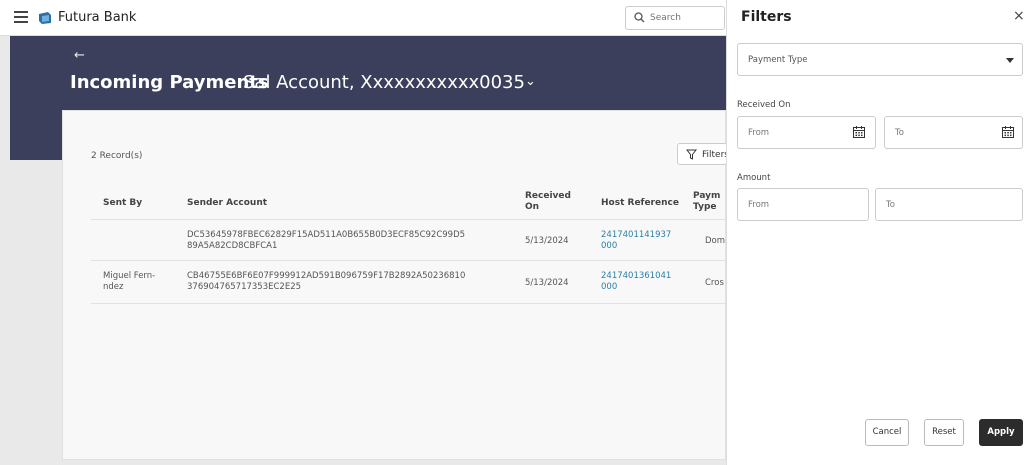  What do you see at coordinates (899, 133) in the screenshot?
I see `received-to-placeholder: To` at bounding box center [899, 133].